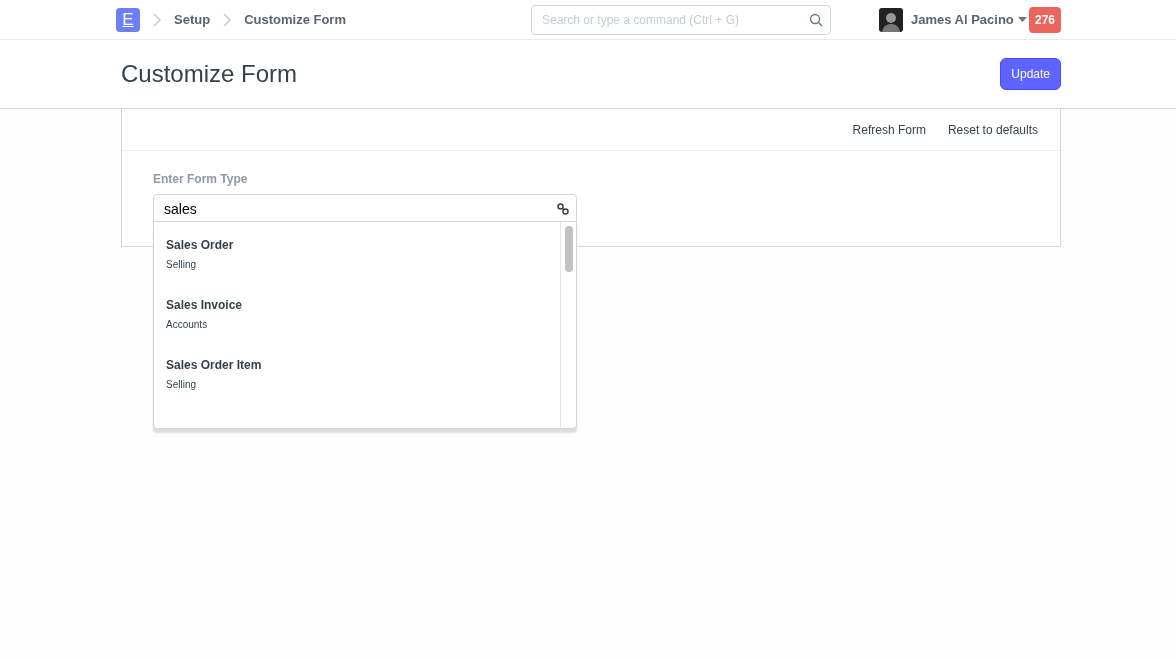 The height and width of the screenshot is (658, 1176). I want to click on scrollbar-thumb, so click(569, 249).